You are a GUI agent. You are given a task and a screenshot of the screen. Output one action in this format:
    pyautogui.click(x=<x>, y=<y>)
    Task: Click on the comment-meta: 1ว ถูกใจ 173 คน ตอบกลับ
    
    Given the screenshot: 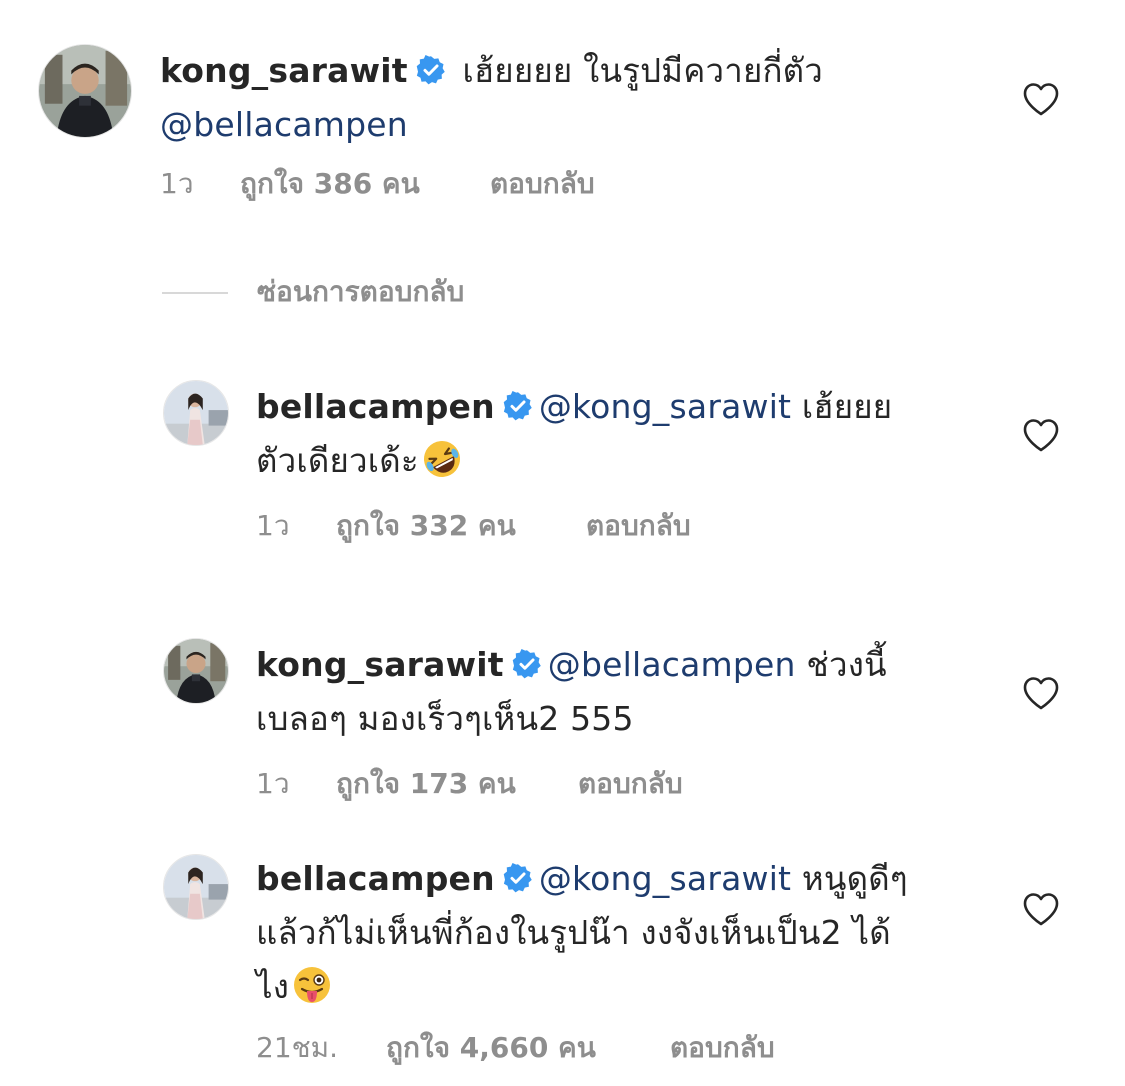 What is the action you would take?
    pyautogui.click(x=556, y=784)
    